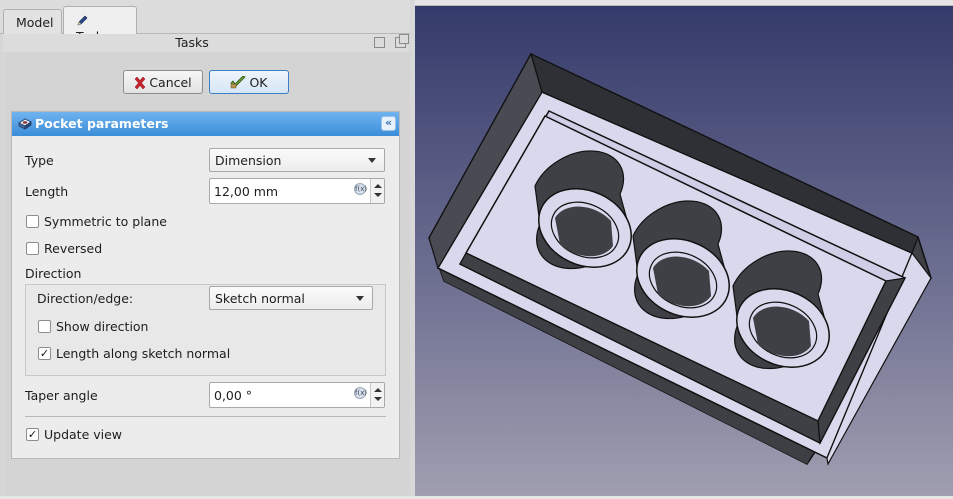 This screenshot has width=953, height=499. I want to click on type-combobox: Dimension, so click(297, 160).